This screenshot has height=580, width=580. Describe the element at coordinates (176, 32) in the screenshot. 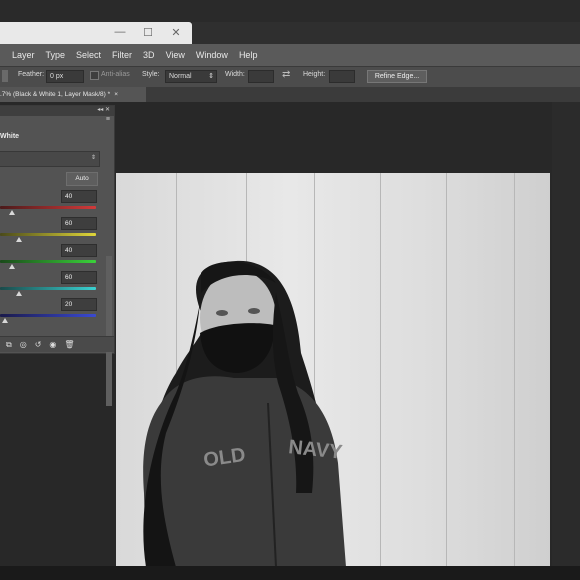

I see `close-icon: ✕` at that location.